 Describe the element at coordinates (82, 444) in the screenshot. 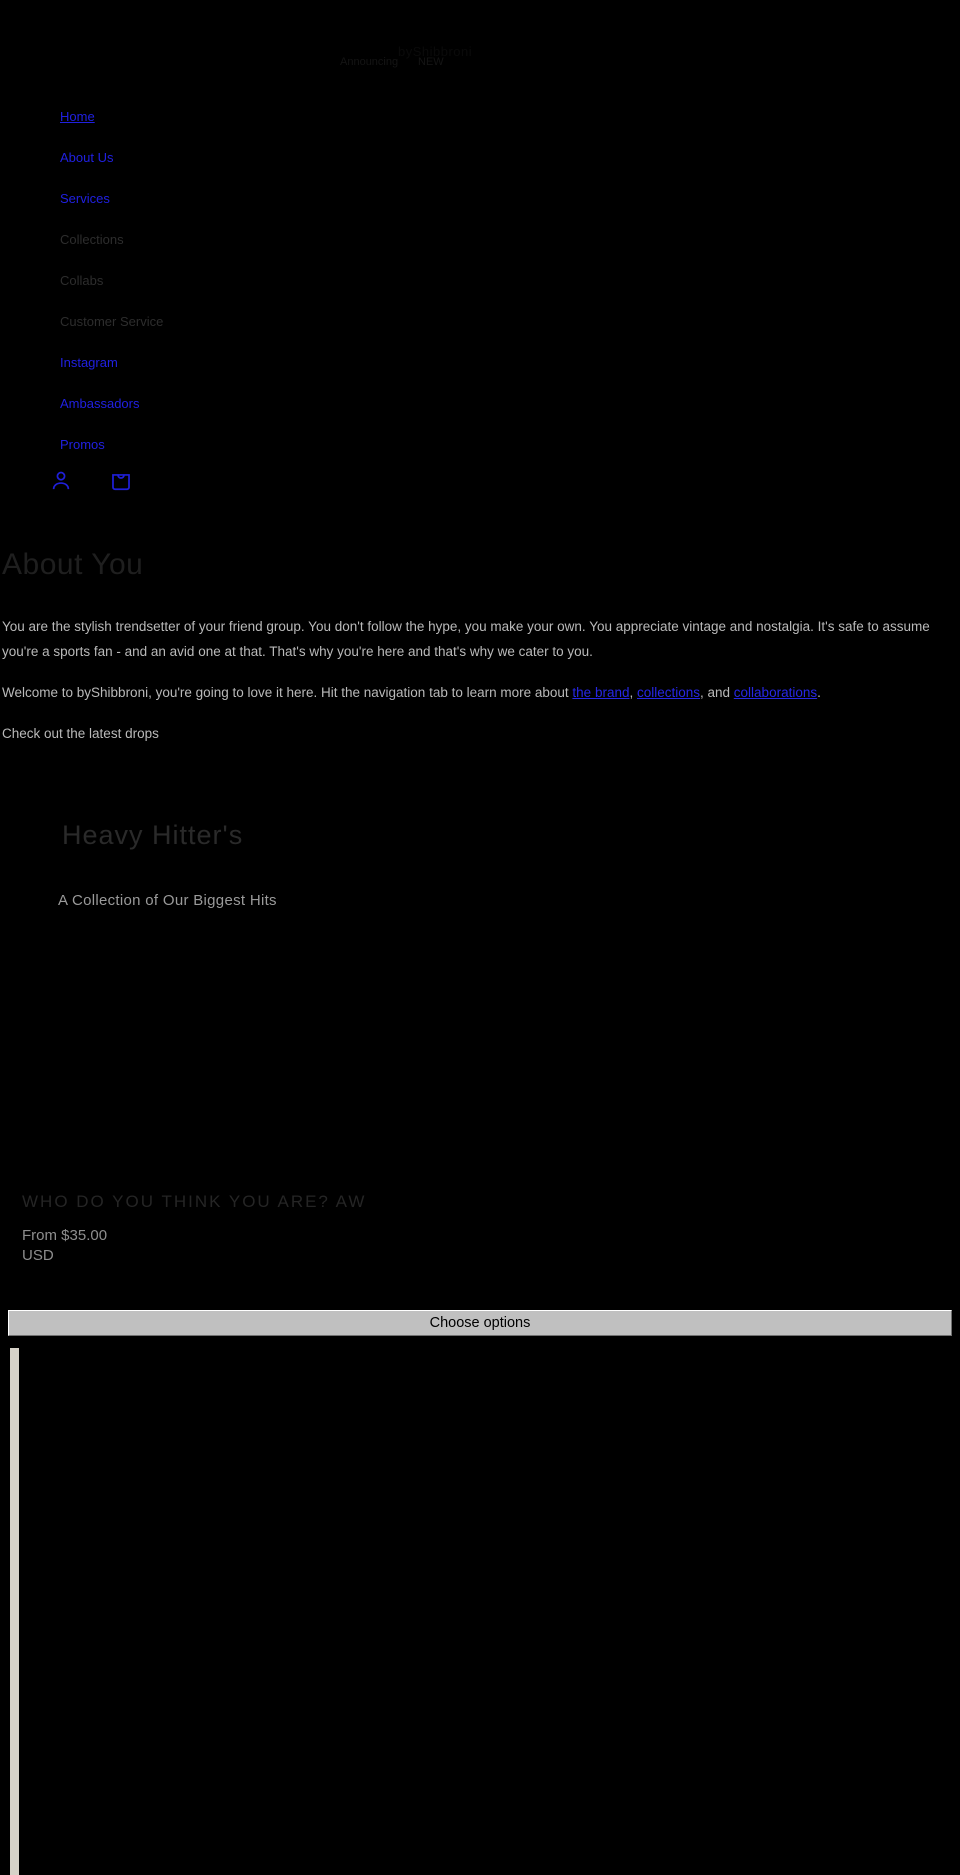

I see `nav-link-promos: Promos` at that location.